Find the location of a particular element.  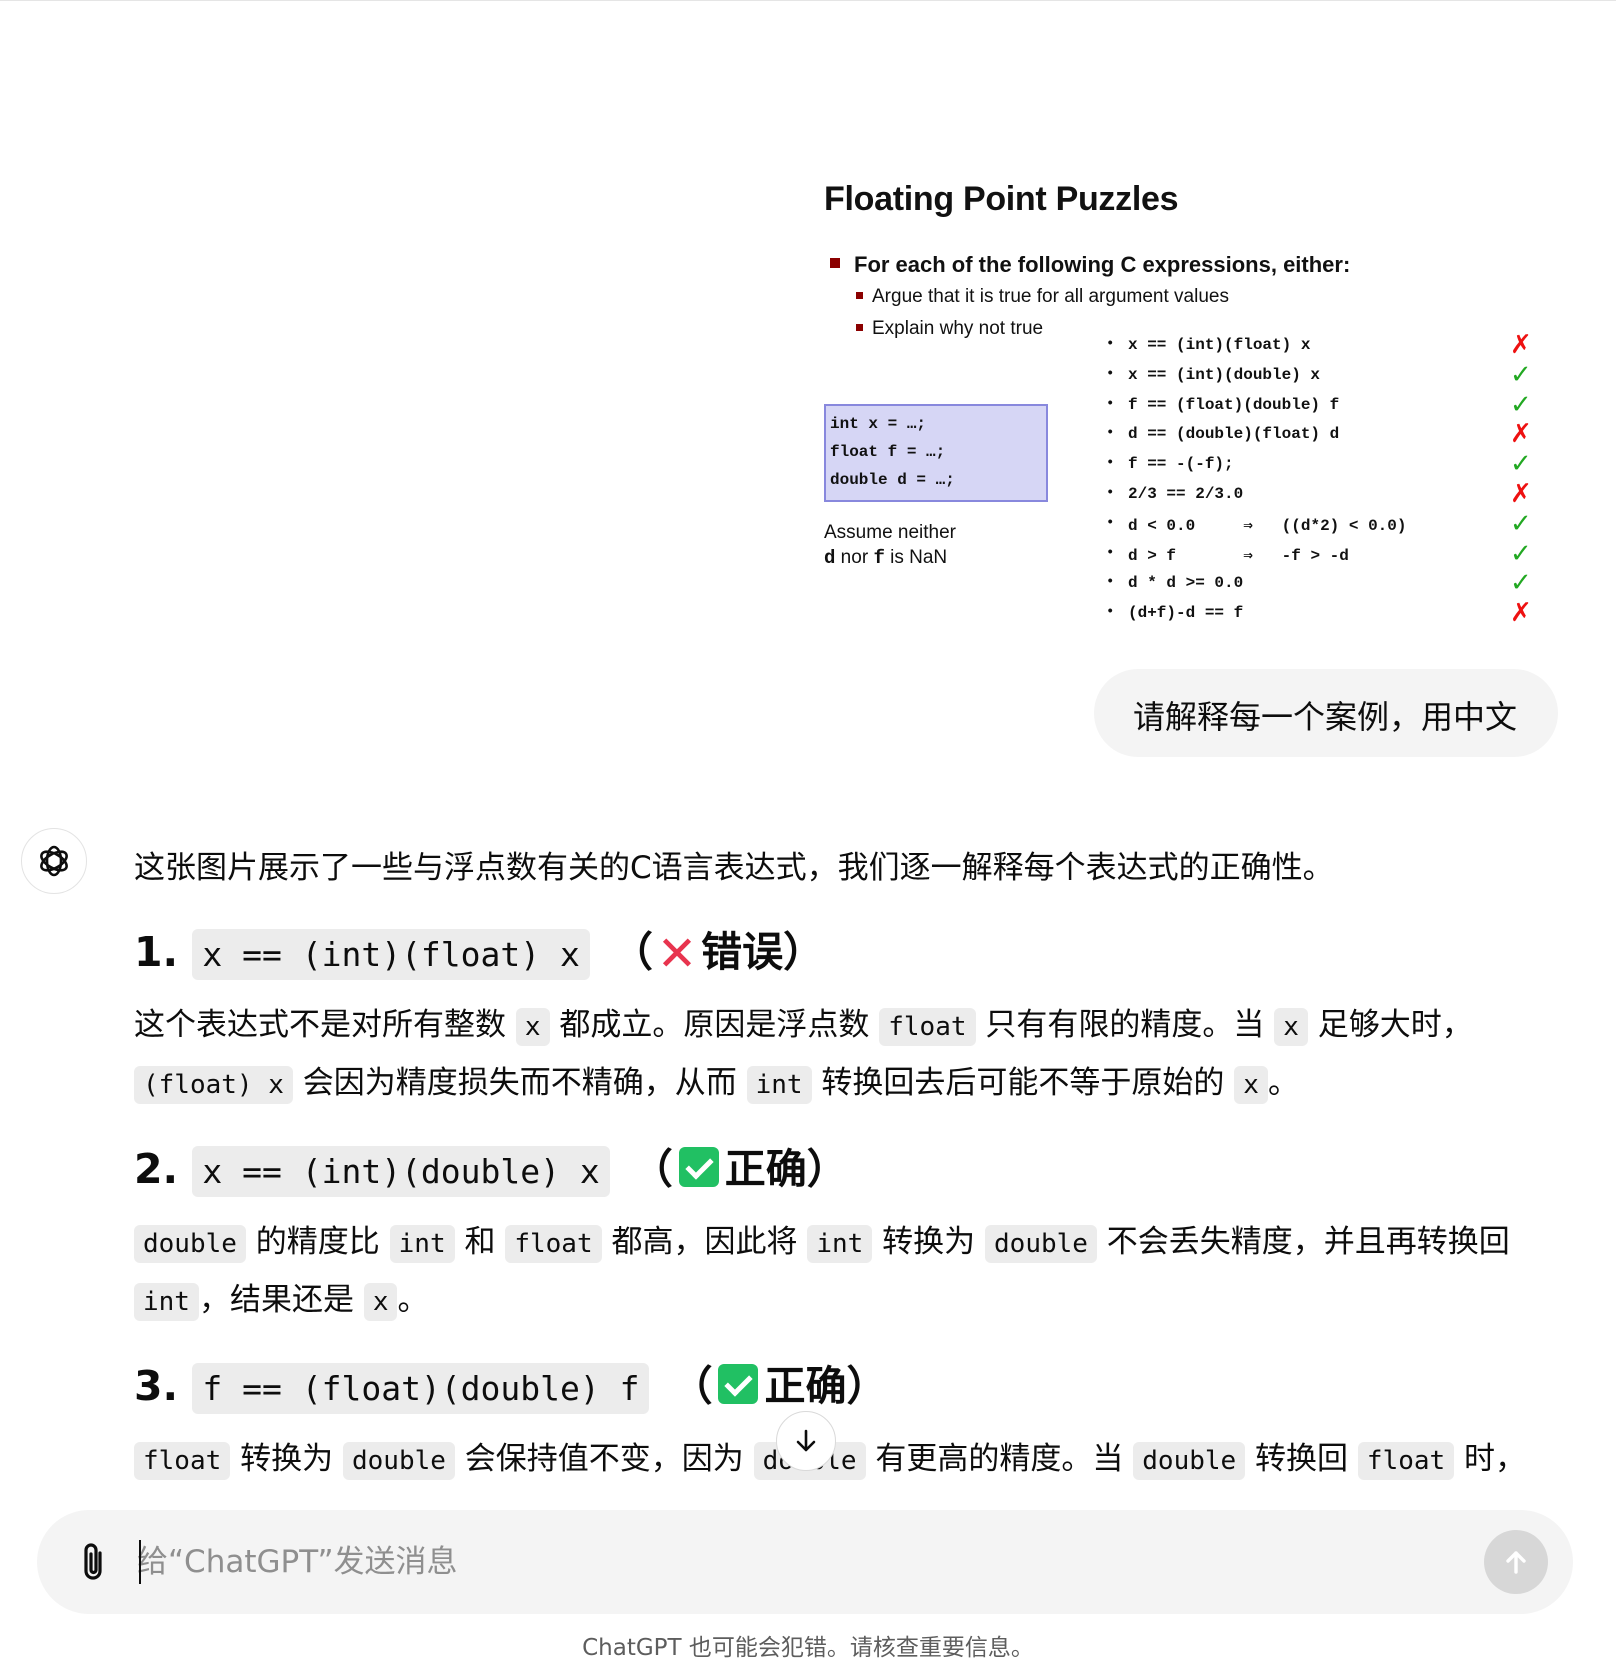

case-heading: 1. x == (int)(float) x （✕错误） is located at coordinates (844, 953).